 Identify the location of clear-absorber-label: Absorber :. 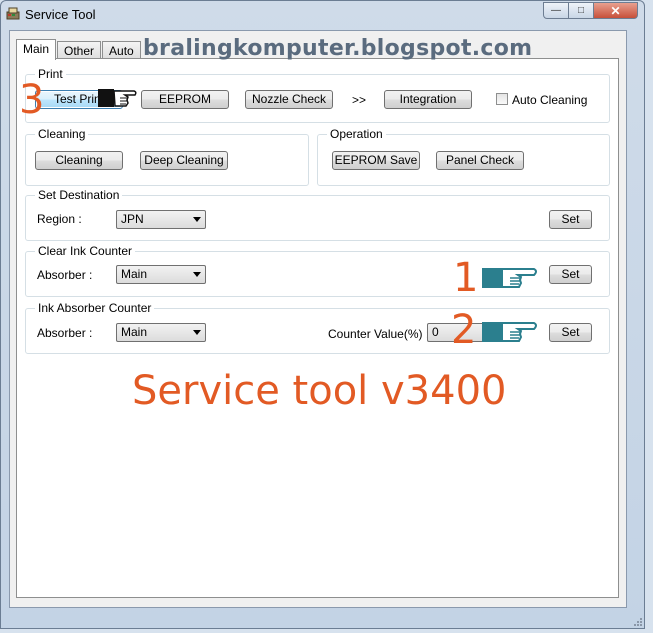
(65, 275).